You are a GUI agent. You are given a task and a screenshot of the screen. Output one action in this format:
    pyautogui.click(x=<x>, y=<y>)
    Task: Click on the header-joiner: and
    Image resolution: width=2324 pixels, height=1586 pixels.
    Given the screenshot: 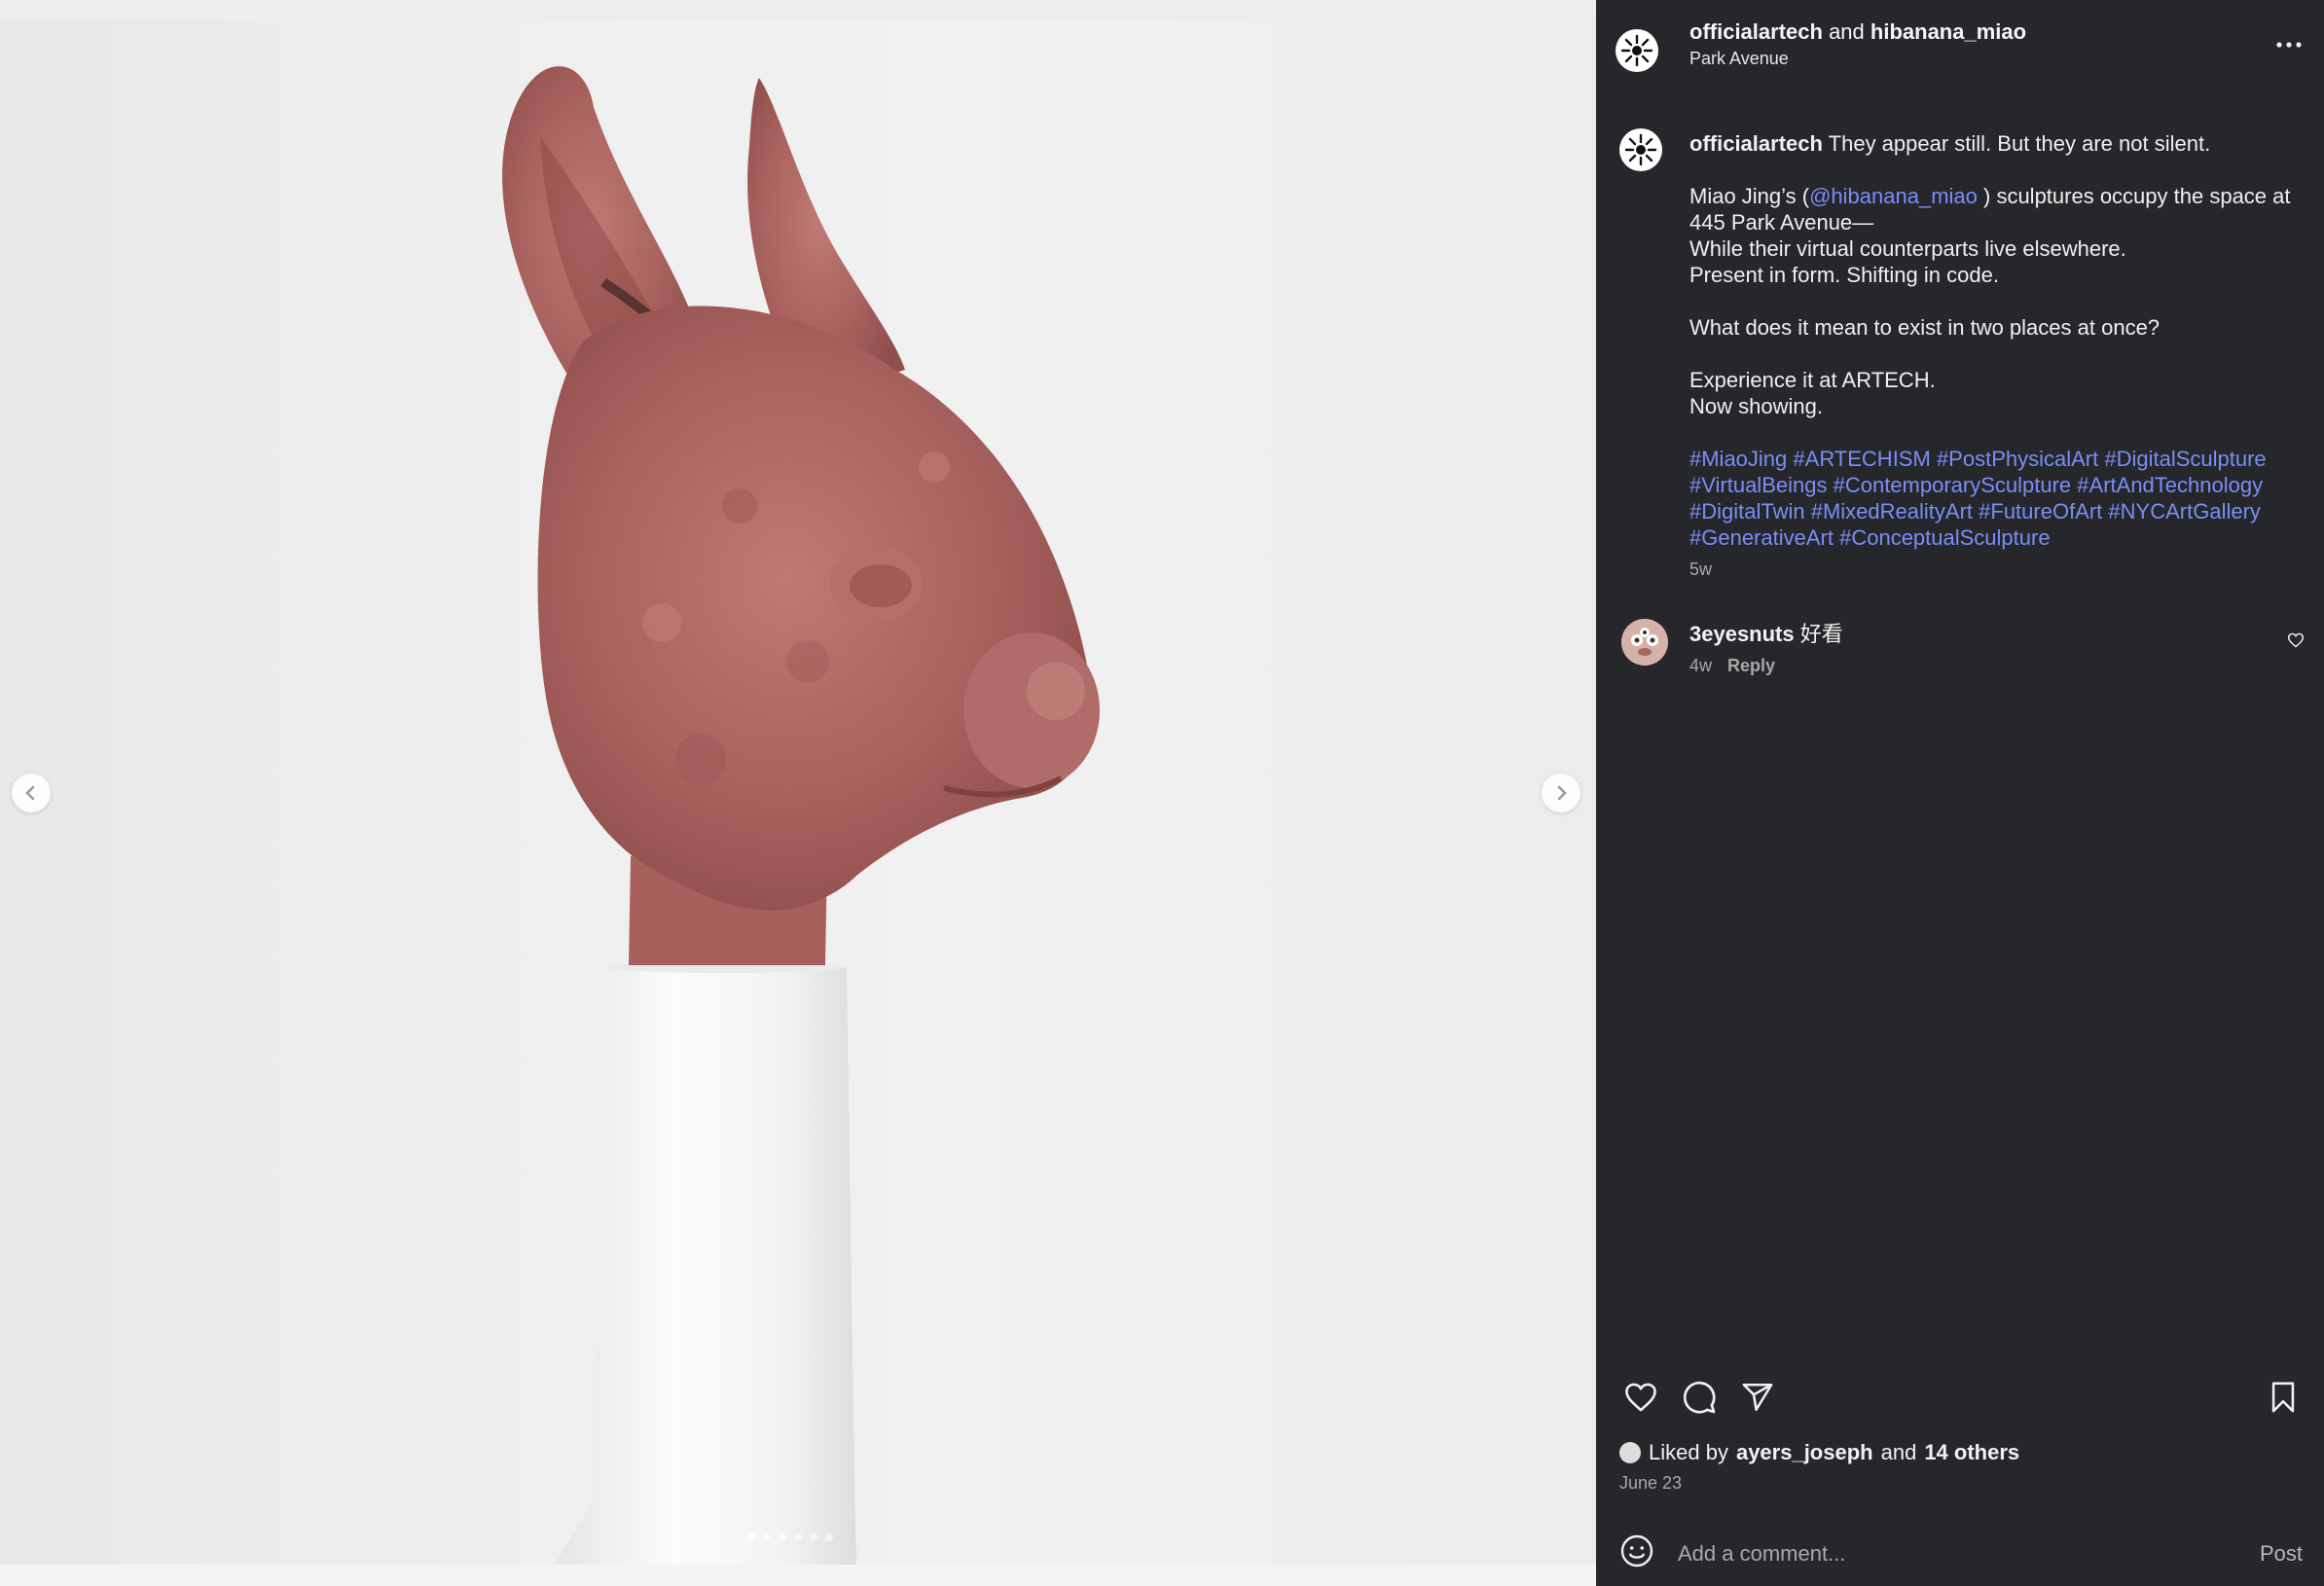 What is the action you would take?
    pyautogui.click(x=1847, y=31)
    